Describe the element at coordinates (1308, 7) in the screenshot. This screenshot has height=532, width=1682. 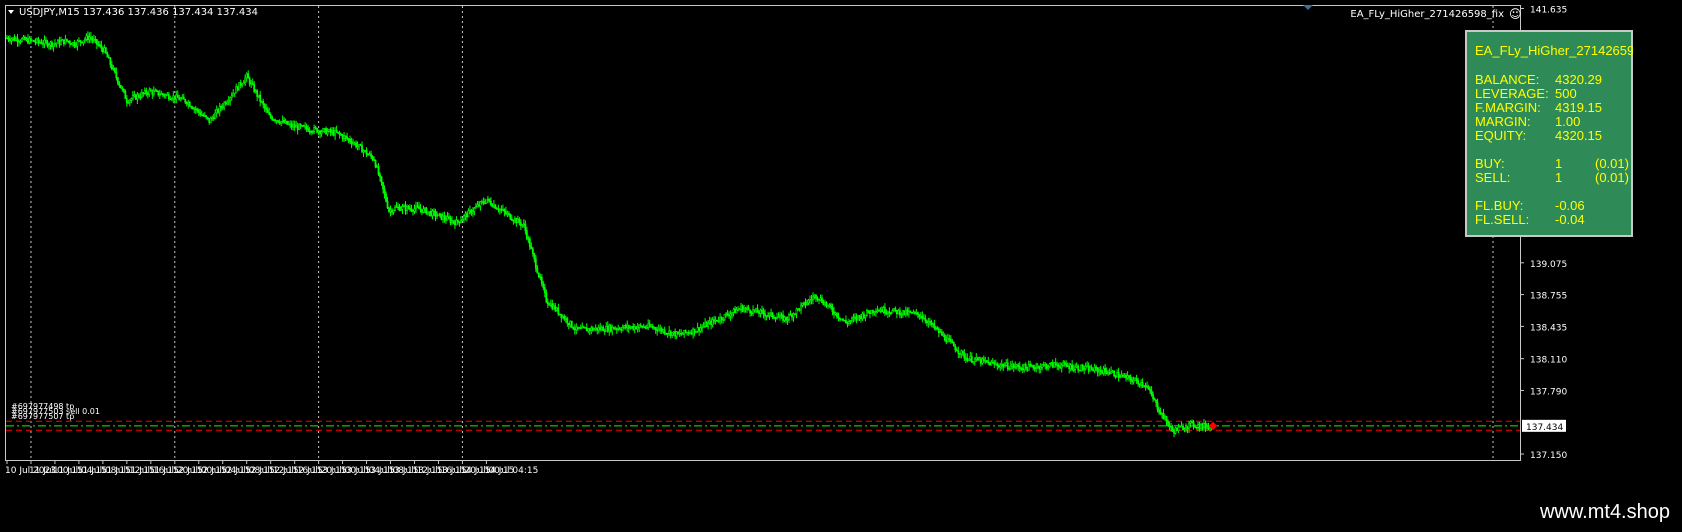
I see `chart-shift-marker-icon` at that location.